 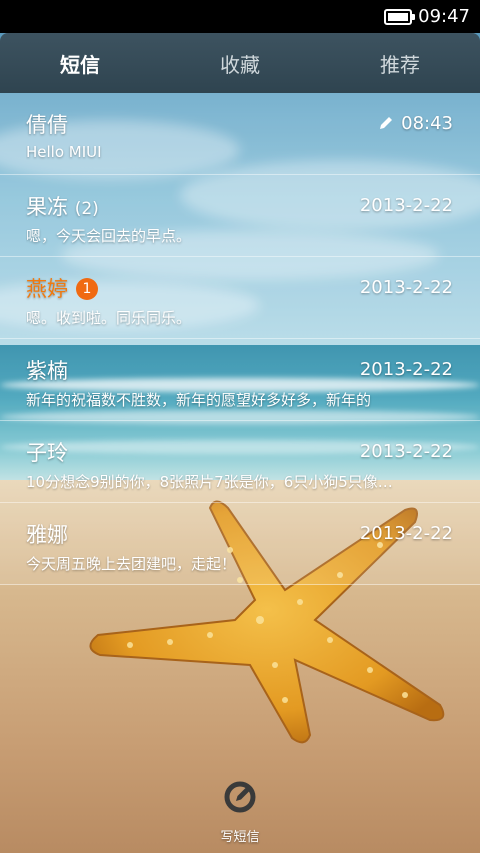 What do you see at coordinates (109, 318) in the screenshot?
I see `message-preview: 嗯。收到啦。同乐同乐。` at bounding box center [109, 318].